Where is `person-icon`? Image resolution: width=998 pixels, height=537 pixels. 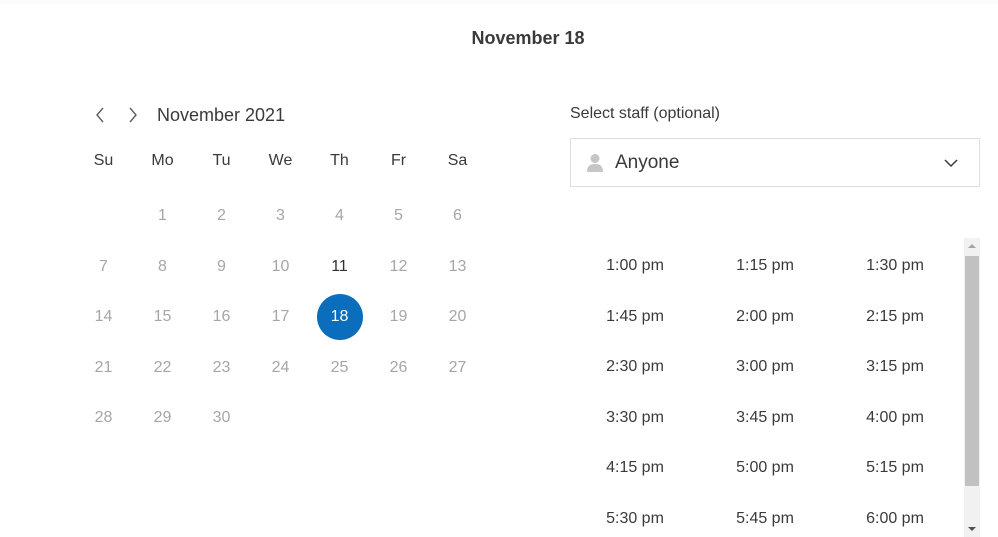
person-icon is located at coordinates (595, 163).